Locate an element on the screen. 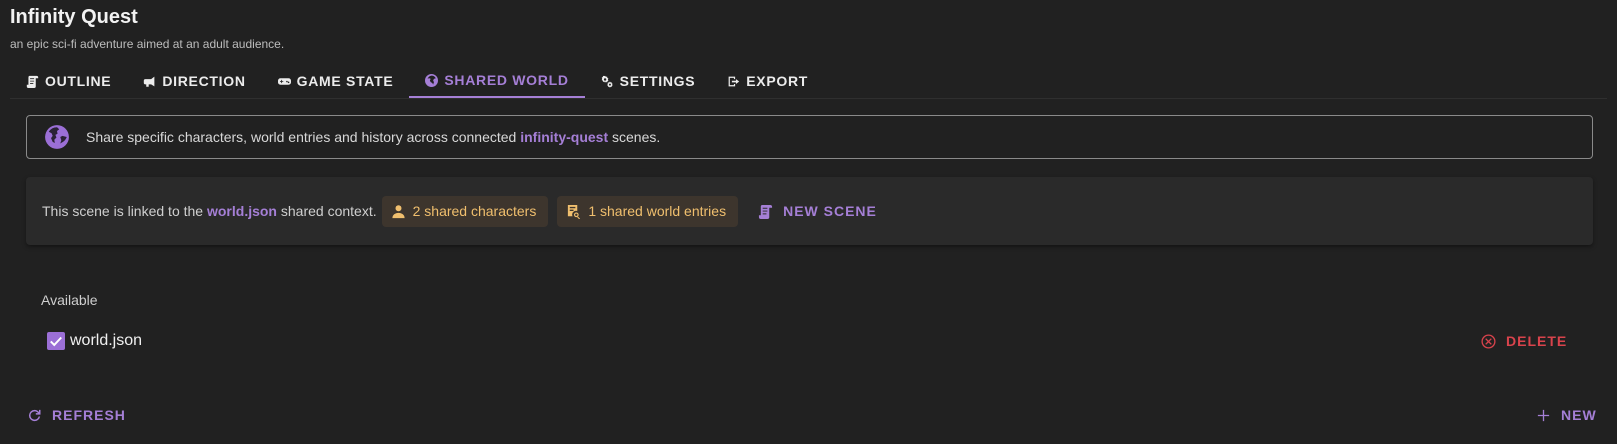  tab-label: SETTINGS is located at coordinates (657, 81).